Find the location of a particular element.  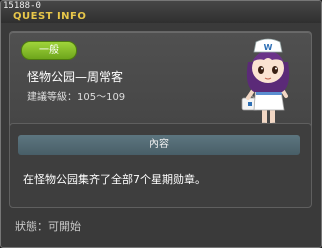

quest-category-badge: 一般 is located at coordinates (49, 50).